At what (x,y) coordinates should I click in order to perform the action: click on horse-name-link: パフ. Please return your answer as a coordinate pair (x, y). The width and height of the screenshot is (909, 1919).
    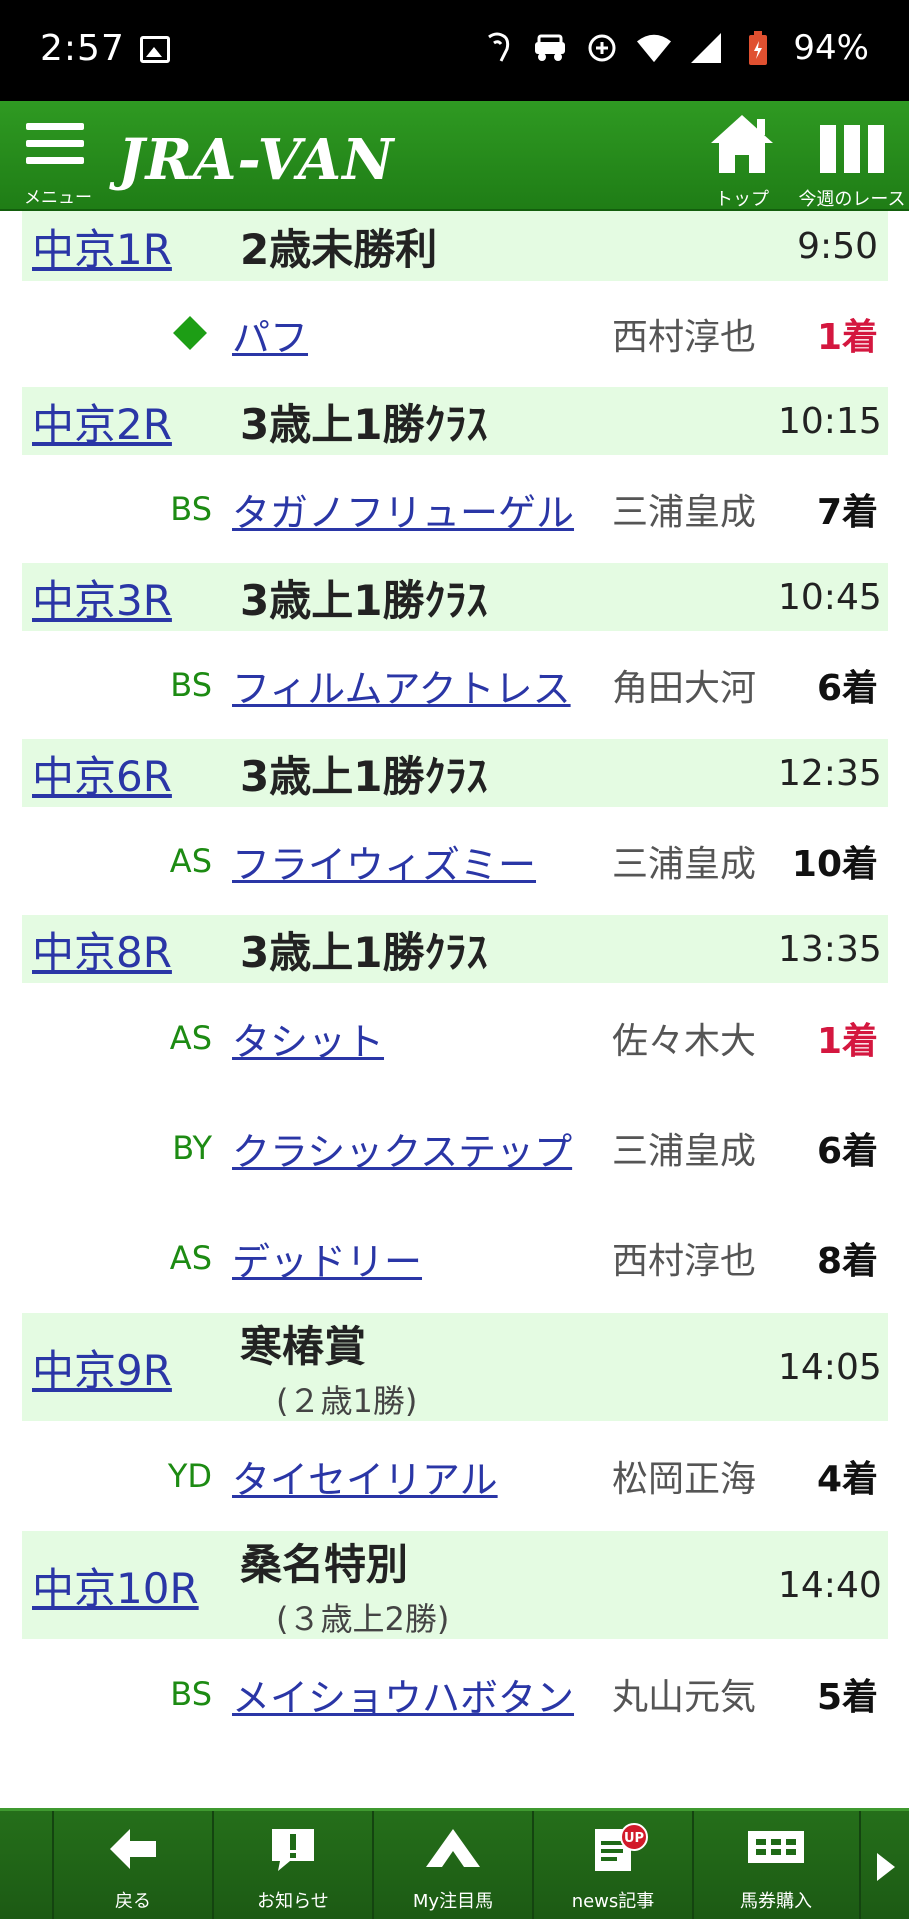
    Looking at the image, I should click on (422, 334).